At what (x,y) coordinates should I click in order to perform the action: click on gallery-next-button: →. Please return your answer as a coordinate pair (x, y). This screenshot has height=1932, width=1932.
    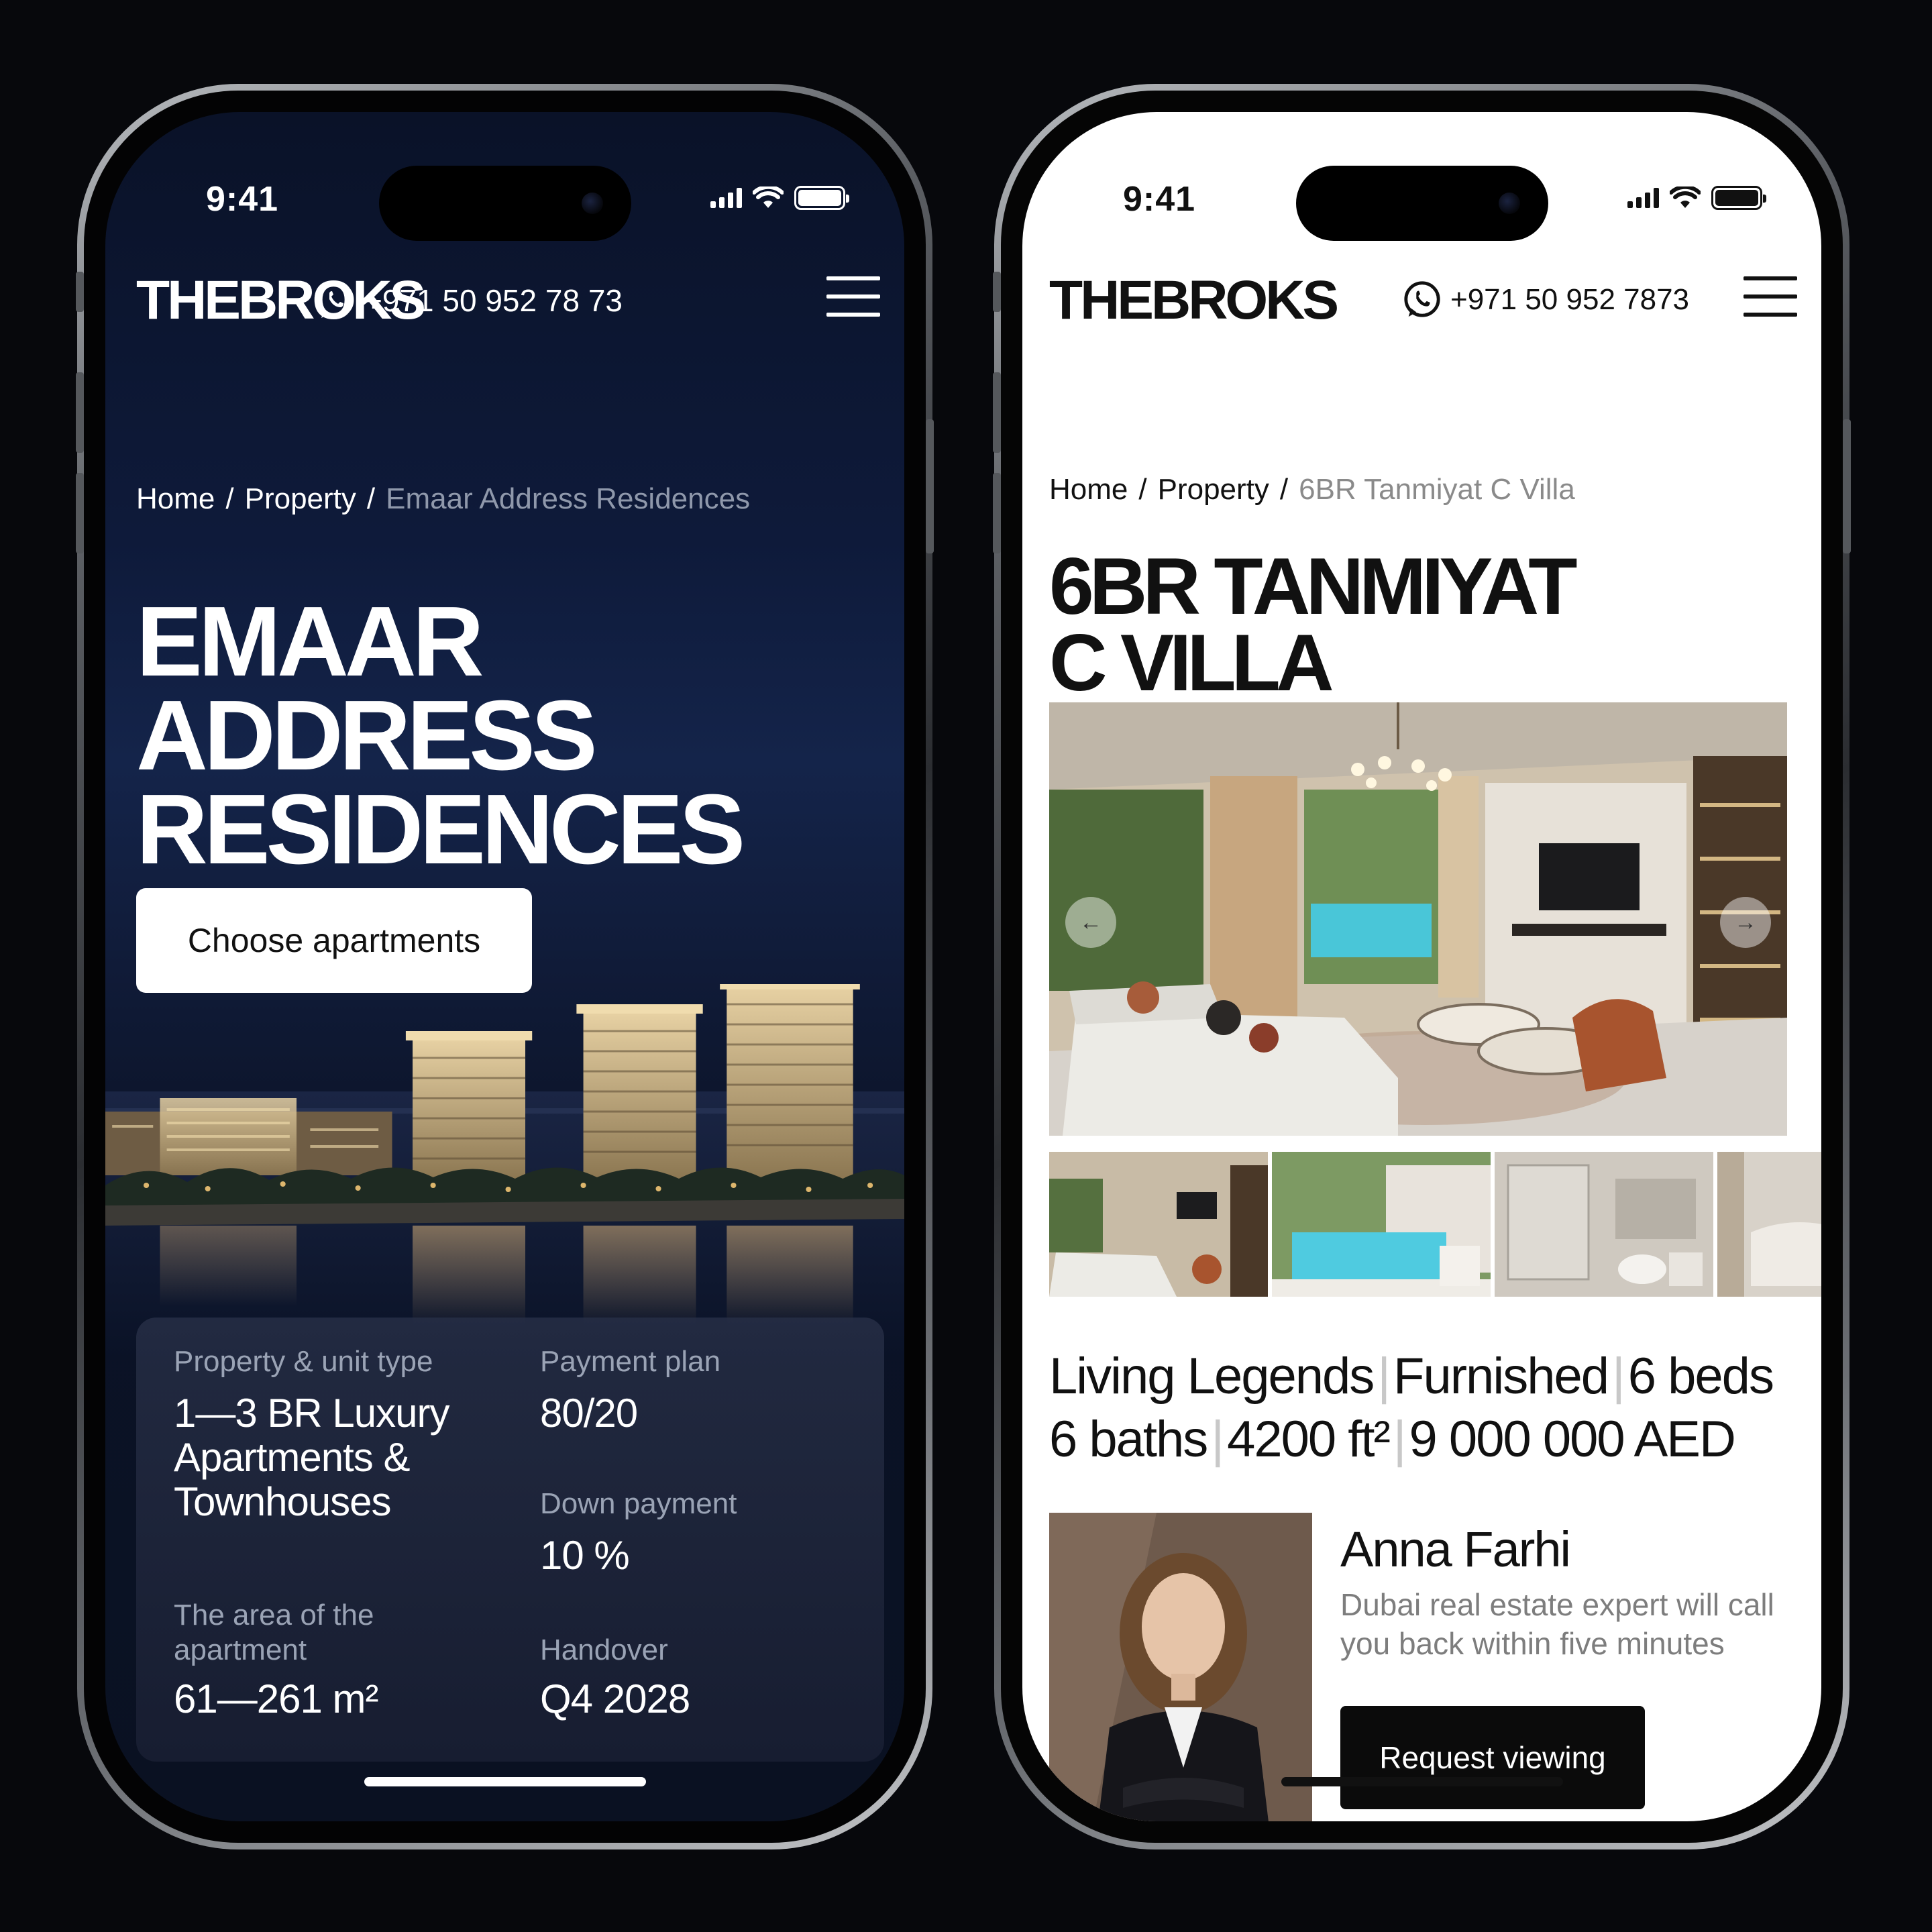
    Looking at the image, I should click on (1745, 922).